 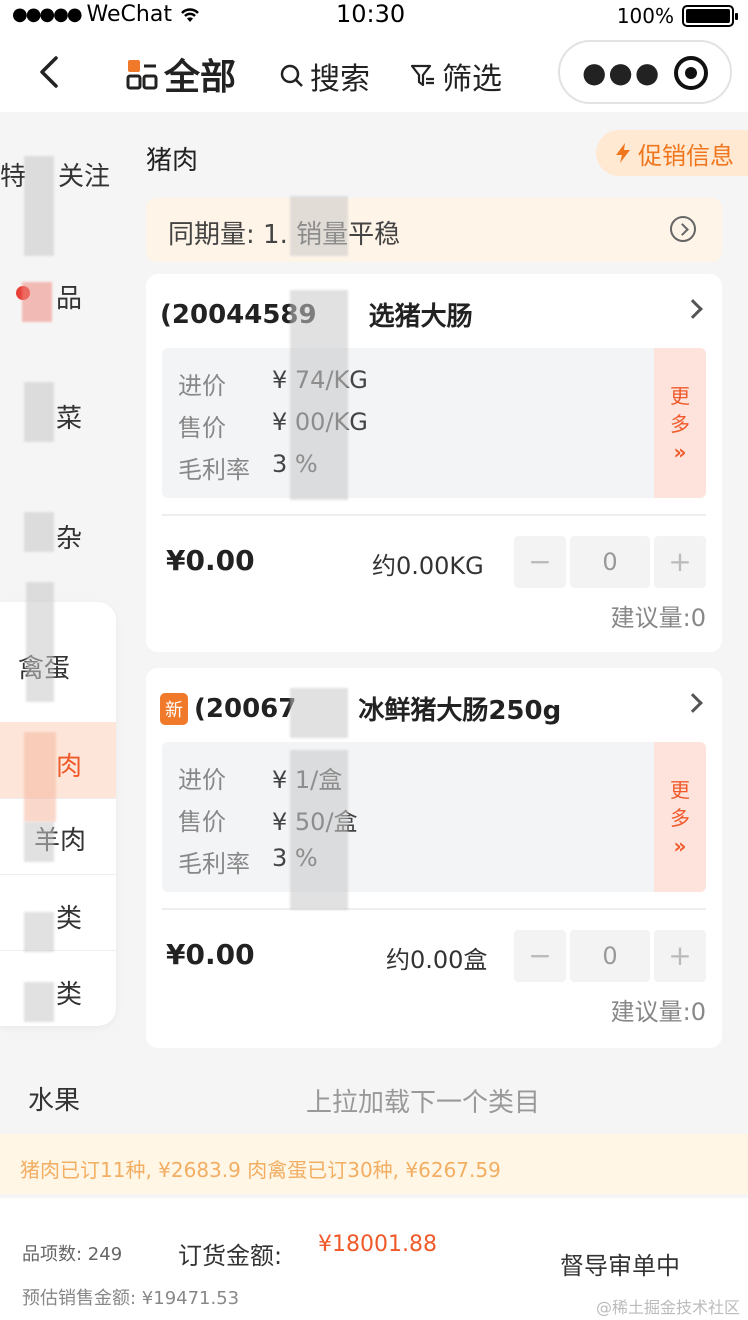 I want to click on sidebar-item-label: 关注, so click(x=84, y=177).